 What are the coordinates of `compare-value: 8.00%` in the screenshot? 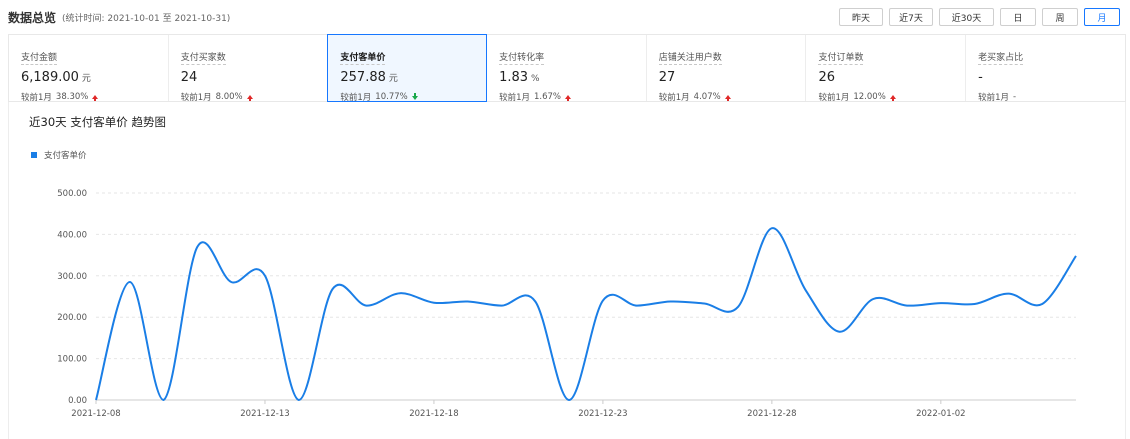 It's located at (229, 97).